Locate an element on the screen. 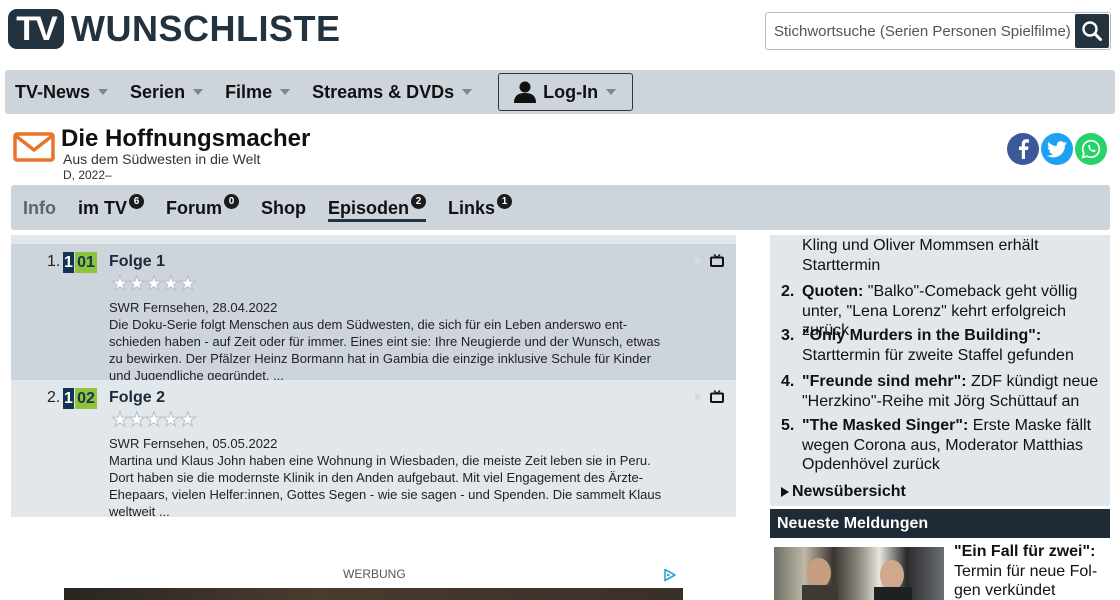  whatsapp-icon is located at coordinates (1091, 149).